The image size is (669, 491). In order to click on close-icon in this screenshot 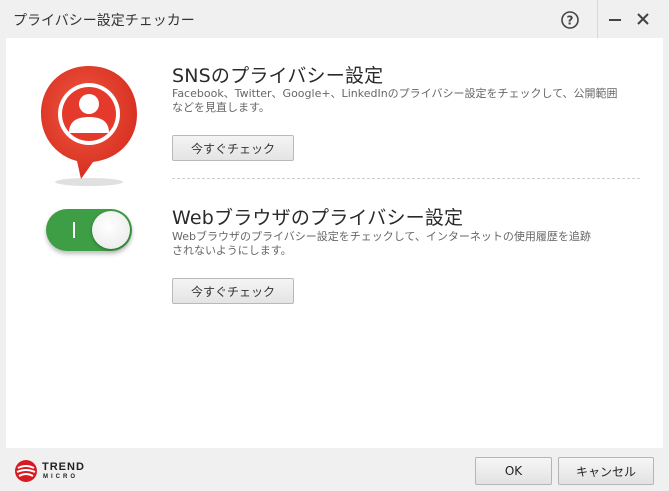, I will do `click(643, 19)`.